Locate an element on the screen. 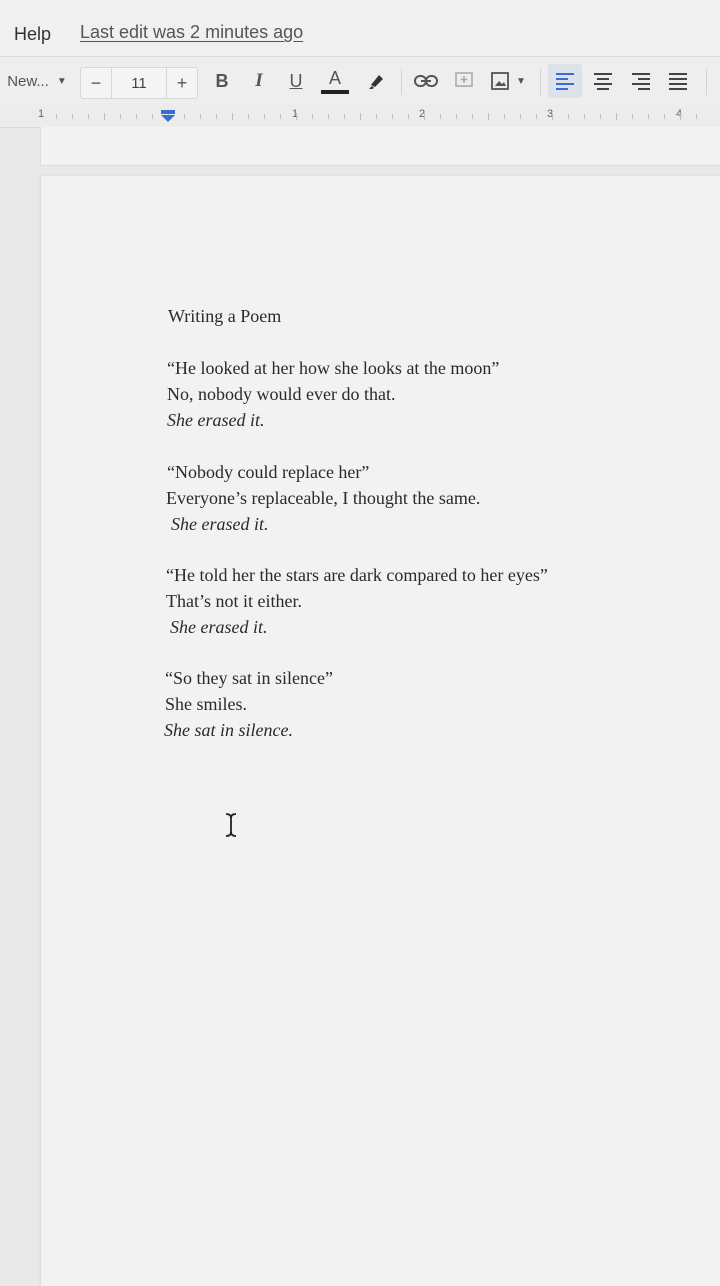  align-justify-button is located at coordinates (678, 81).